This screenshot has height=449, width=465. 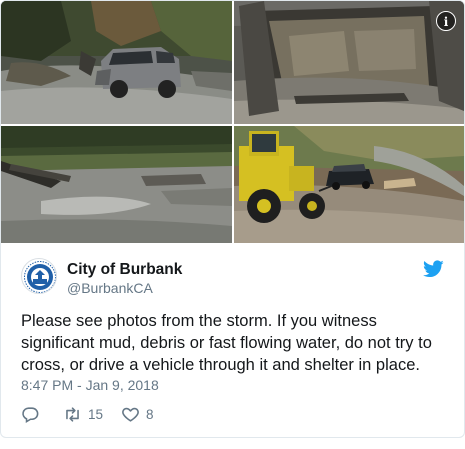 I want to click on photo-loader-towing-car, so click(x=349, y=184).